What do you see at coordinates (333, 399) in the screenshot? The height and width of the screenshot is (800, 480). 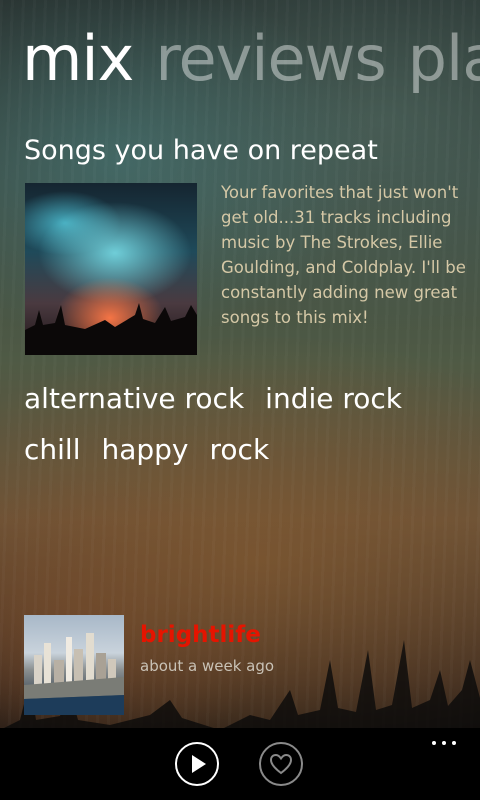 I see `tag-indie-rock: indie rock` at bounding box center [333, 399].